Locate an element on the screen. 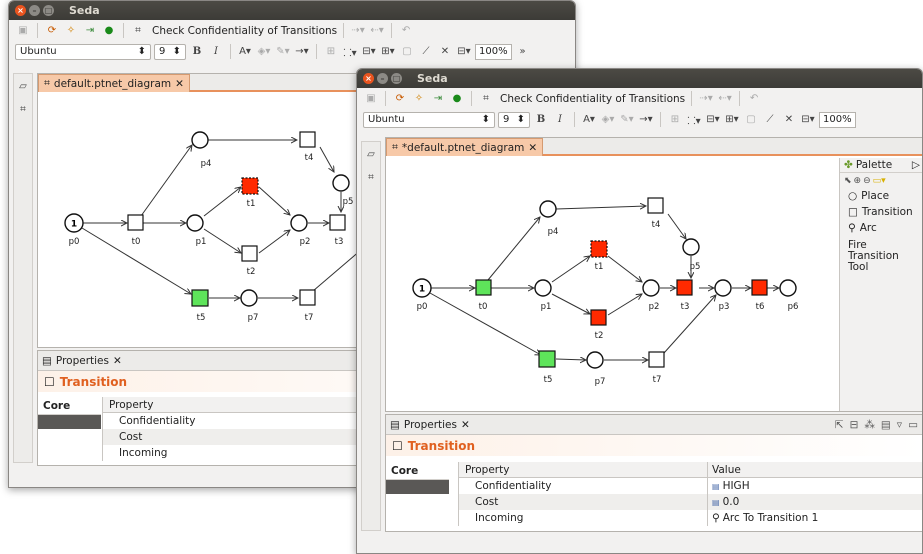 The height and width of the screenshot is (554, 923). collapse-palette-icon: ▷ is located at coordinates (916, 165).